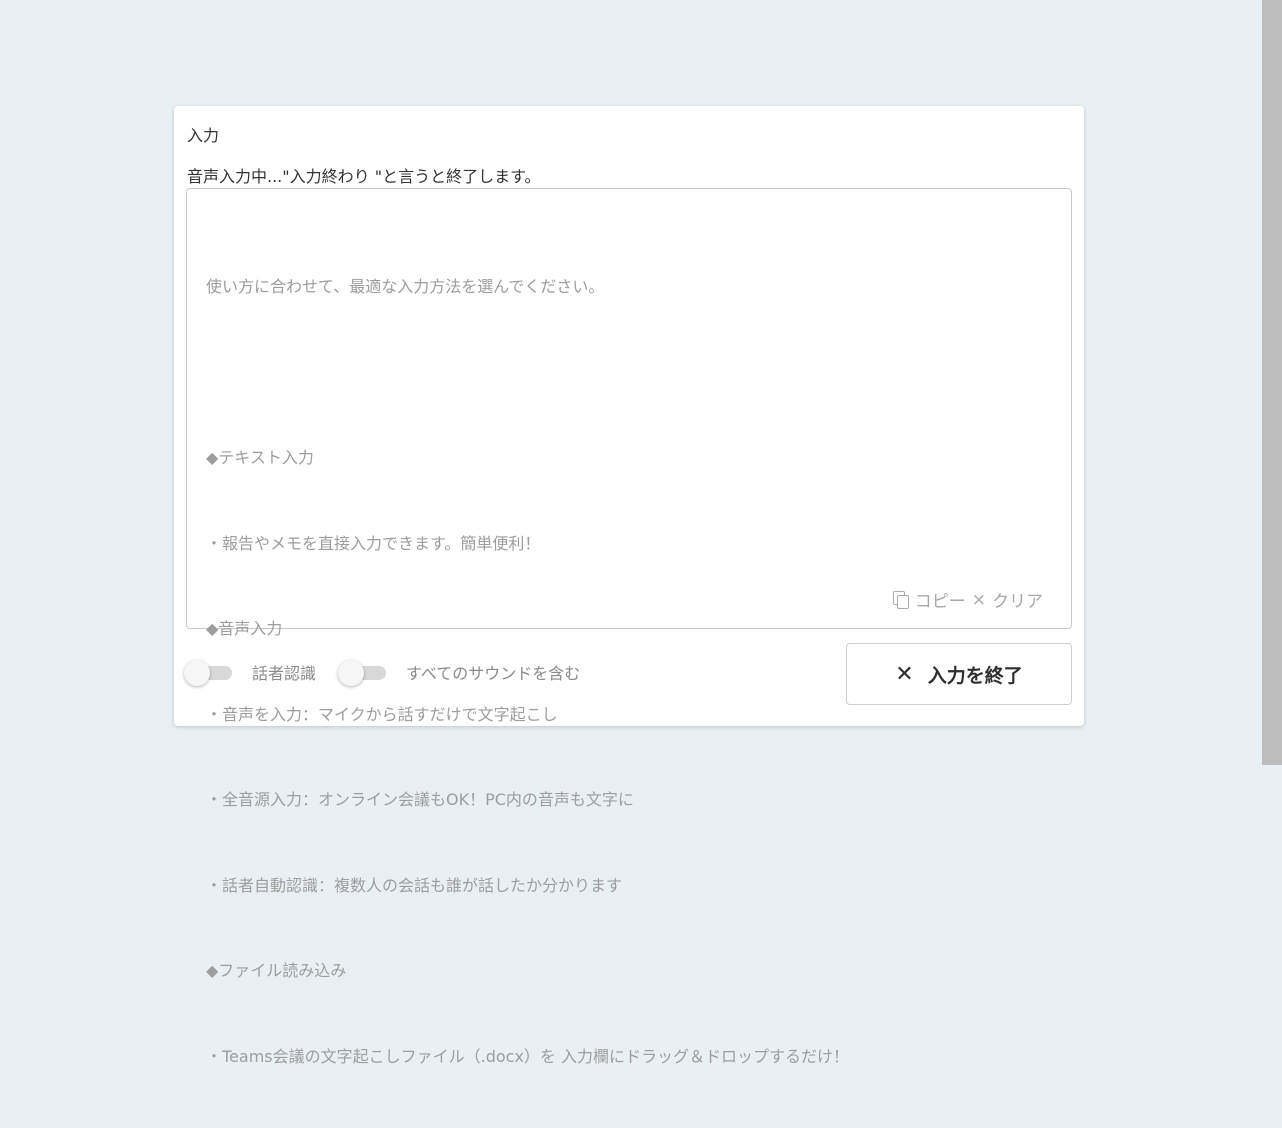  Describe the element at coordinates (209, 672) in the screenshot. I see `speaker-recognition-toggle` at that location.